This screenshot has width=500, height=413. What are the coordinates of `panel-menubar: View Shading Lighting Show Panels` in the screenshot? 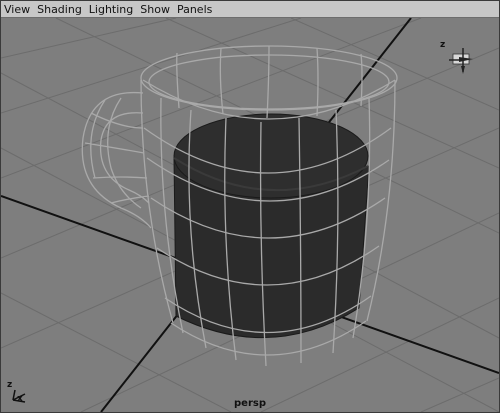 It's located at (250, 9).